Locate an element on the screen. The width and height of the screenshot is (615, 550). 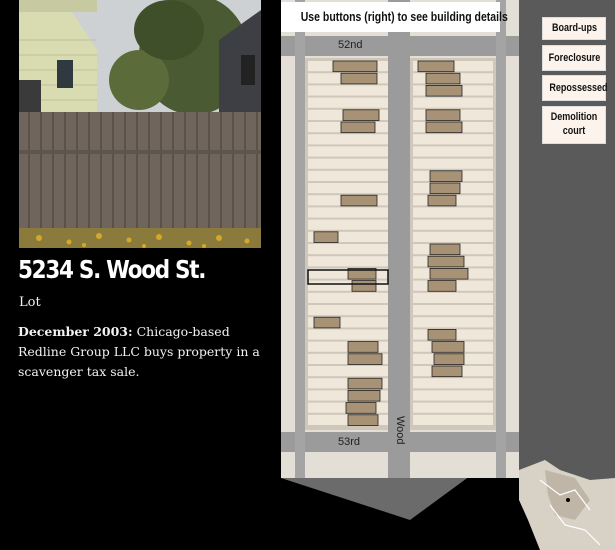
street-label-53rd: 53rd is located at coordinates (349, 442).